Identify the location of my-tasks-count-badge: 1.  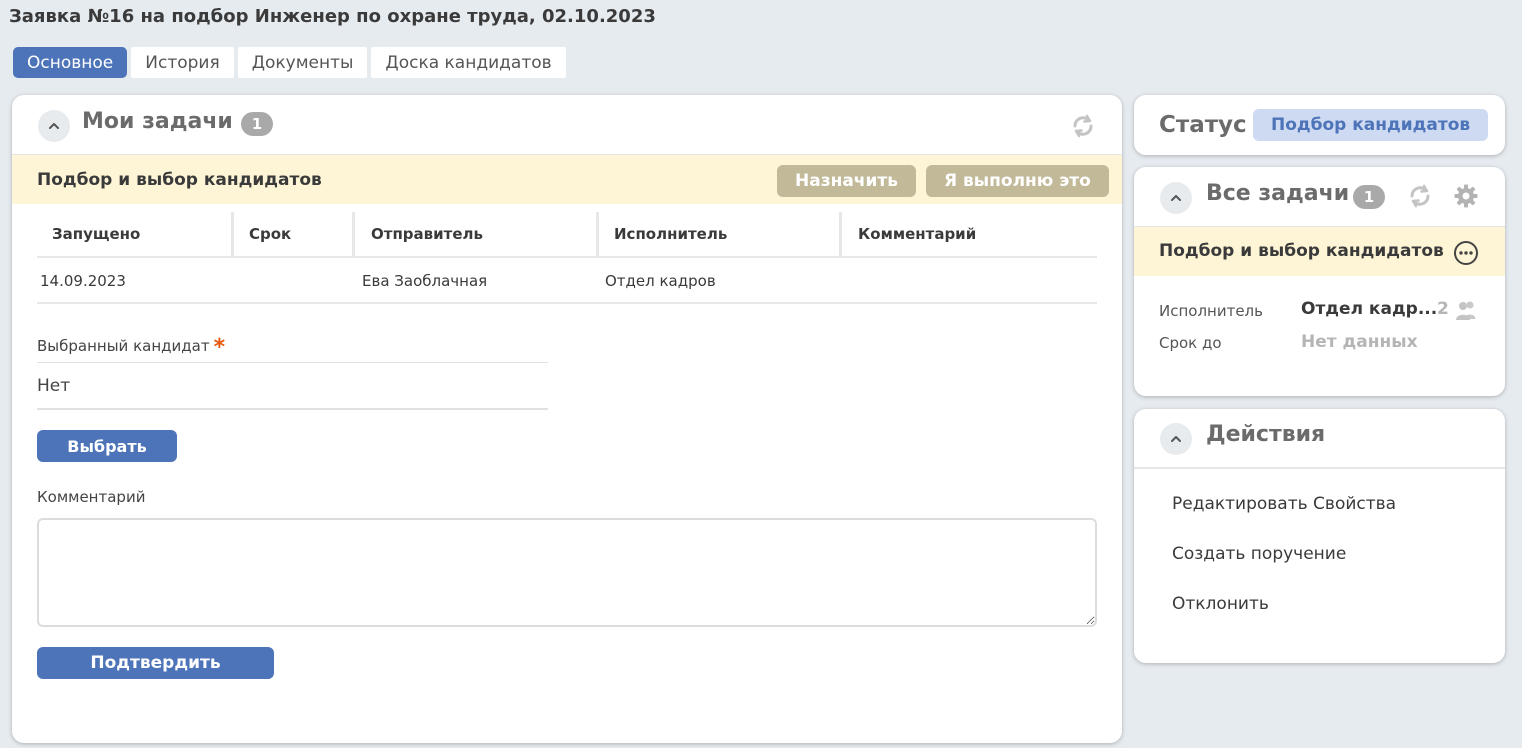
(257, 124).